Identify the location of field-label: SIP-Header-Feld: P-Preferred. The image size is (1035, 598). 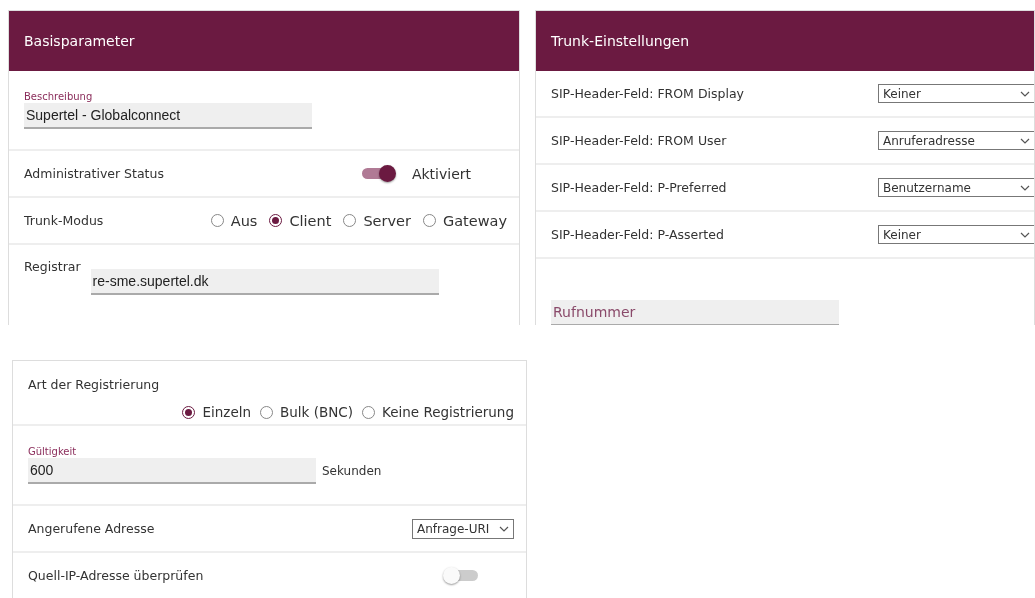
(639, 187).